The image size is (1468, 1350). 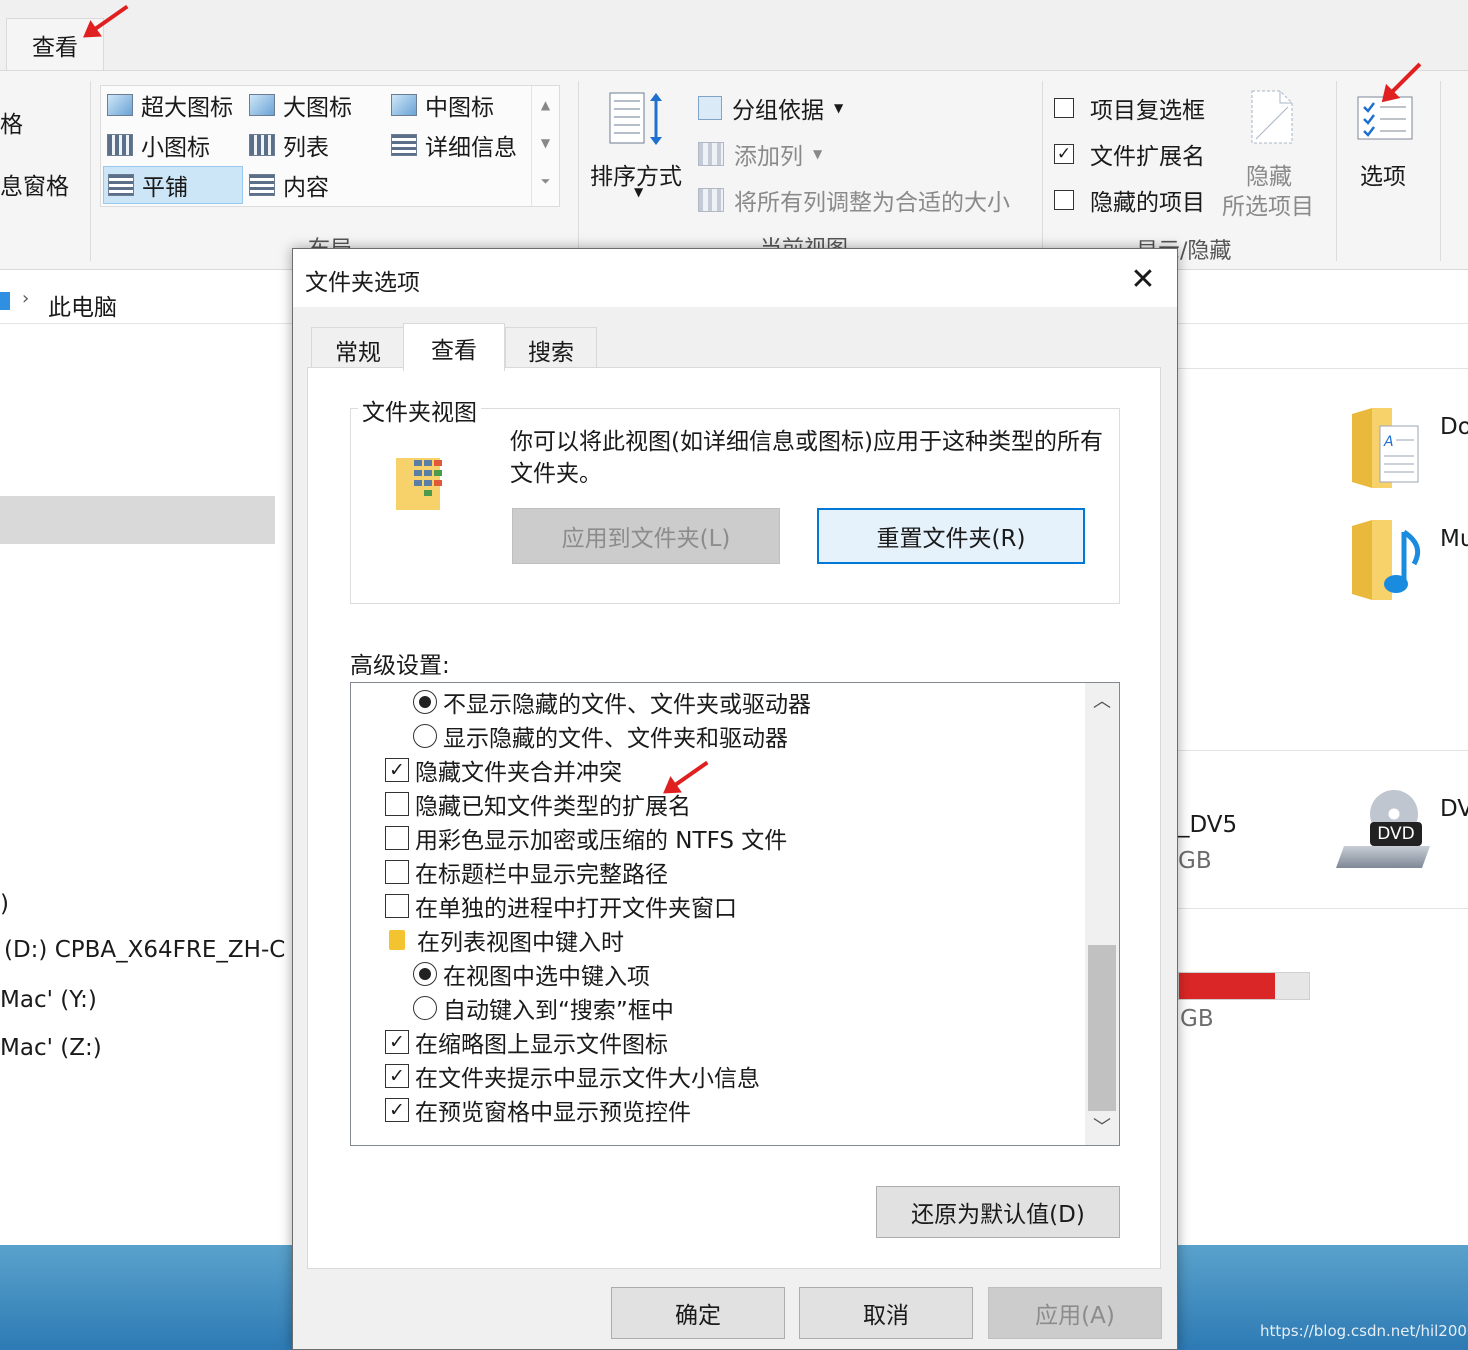 I want to click on extra-large-icons-icon, so click(x=120, y=105).